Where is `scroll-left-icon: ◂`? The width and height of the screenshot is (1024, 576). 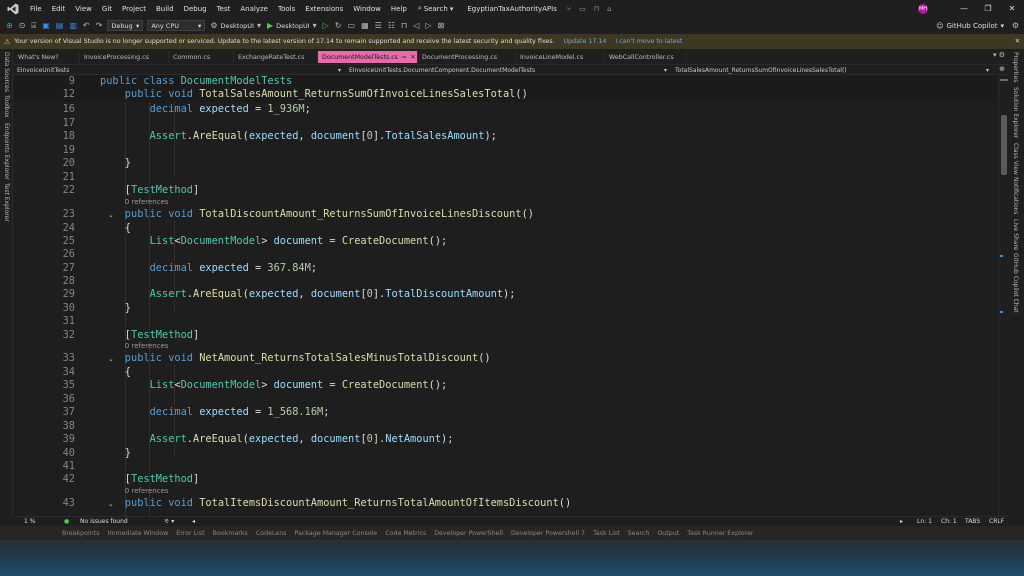
scroll-left-icon: ◂ is located at coordinates (193, 521).